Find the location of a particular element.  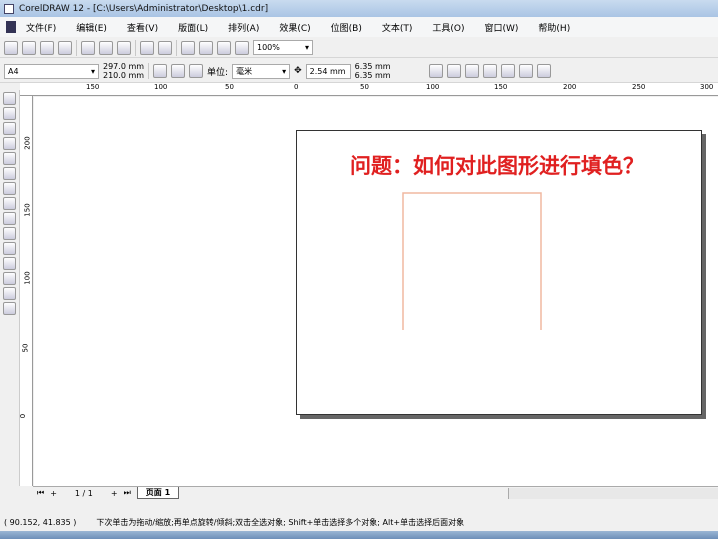

menu-arrange: 排列(A) is located at coordinates (243, 27).